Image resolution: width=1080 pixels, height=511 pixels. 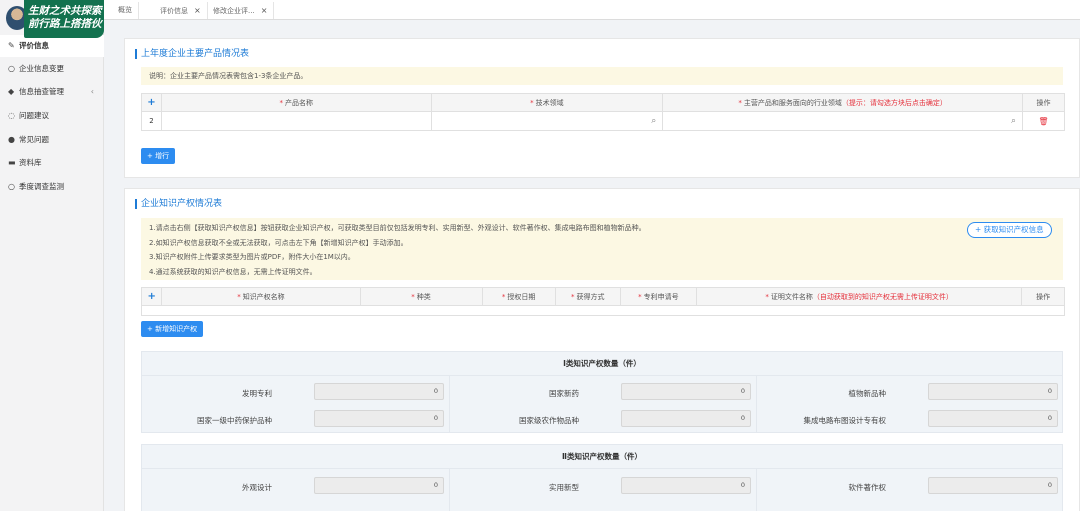 I want to click on col-header: * 知识产权名称, so click(x=261, y=296).